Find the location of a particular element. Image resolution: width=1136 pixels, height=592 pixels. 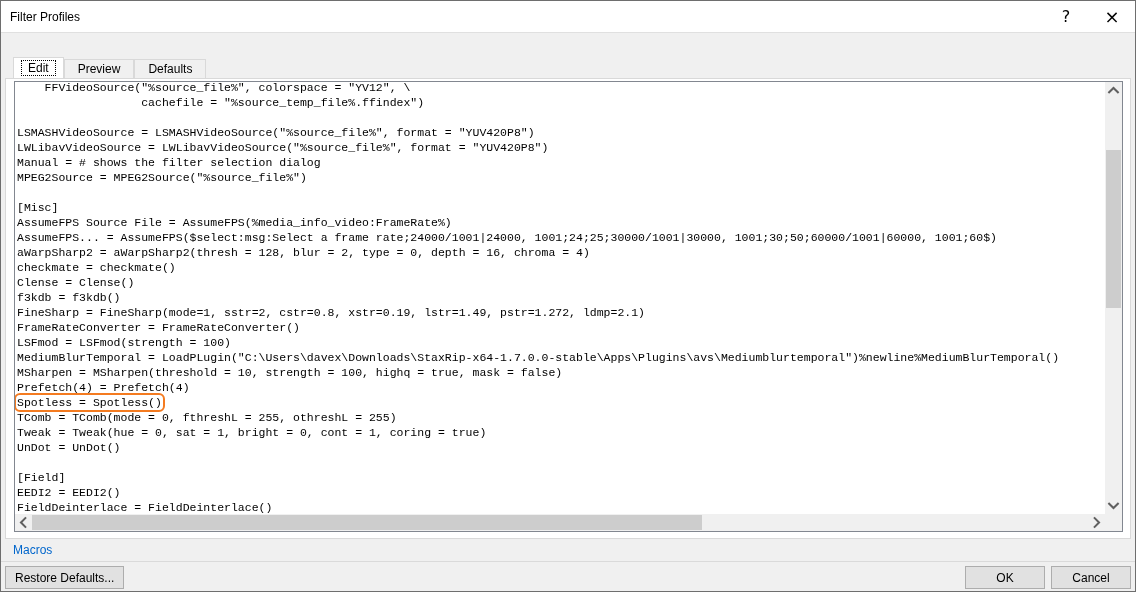

cancel-button: Cancel is located at coordinates (1091, 577).